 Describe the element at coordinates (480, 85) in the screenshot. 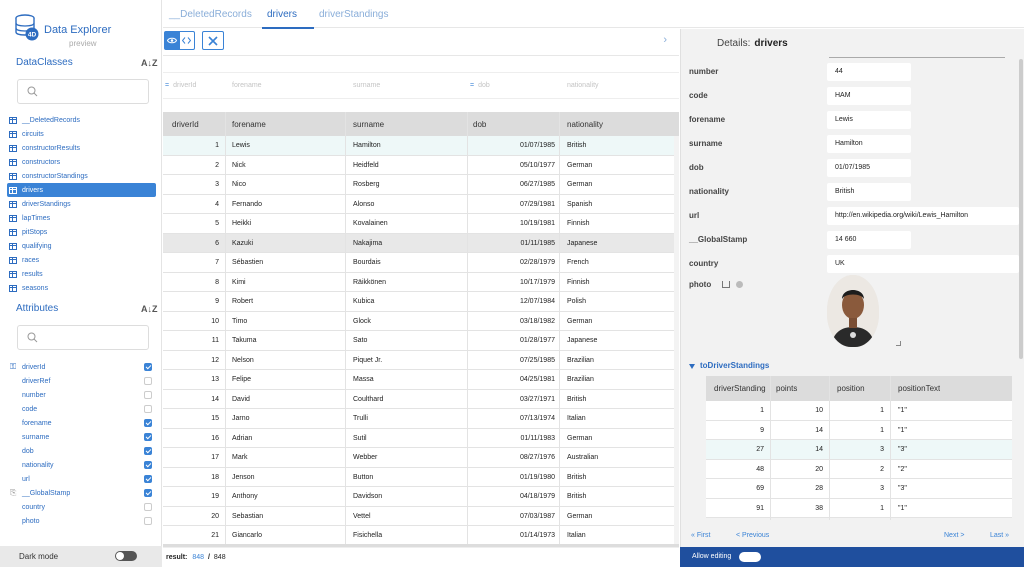

I see `filter-dob-input: = dob` at that location.